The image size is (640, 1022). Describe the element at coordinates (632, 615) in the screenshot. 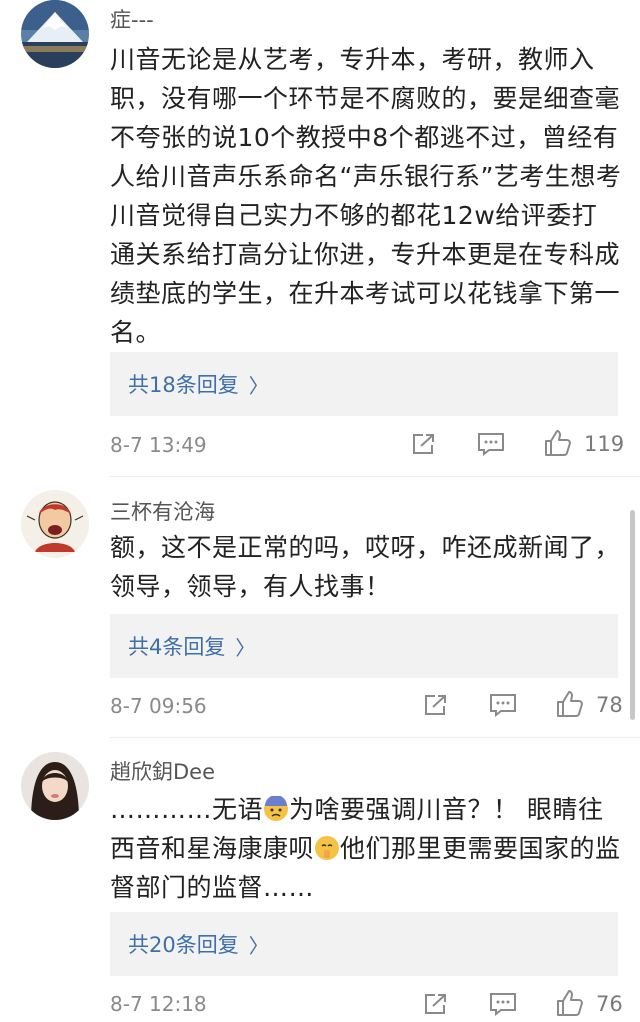

I see `scrollbar` at that location.